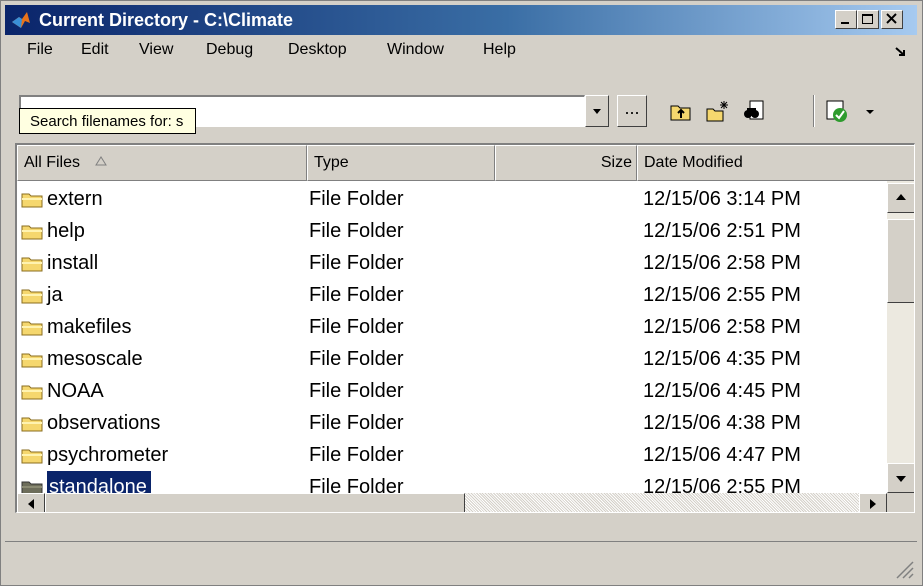 The width and height of the screenshot is (923, 586). Describe the element at coordinates (415, 50) in the screenshot. I see `menu-window: Window` at that location.